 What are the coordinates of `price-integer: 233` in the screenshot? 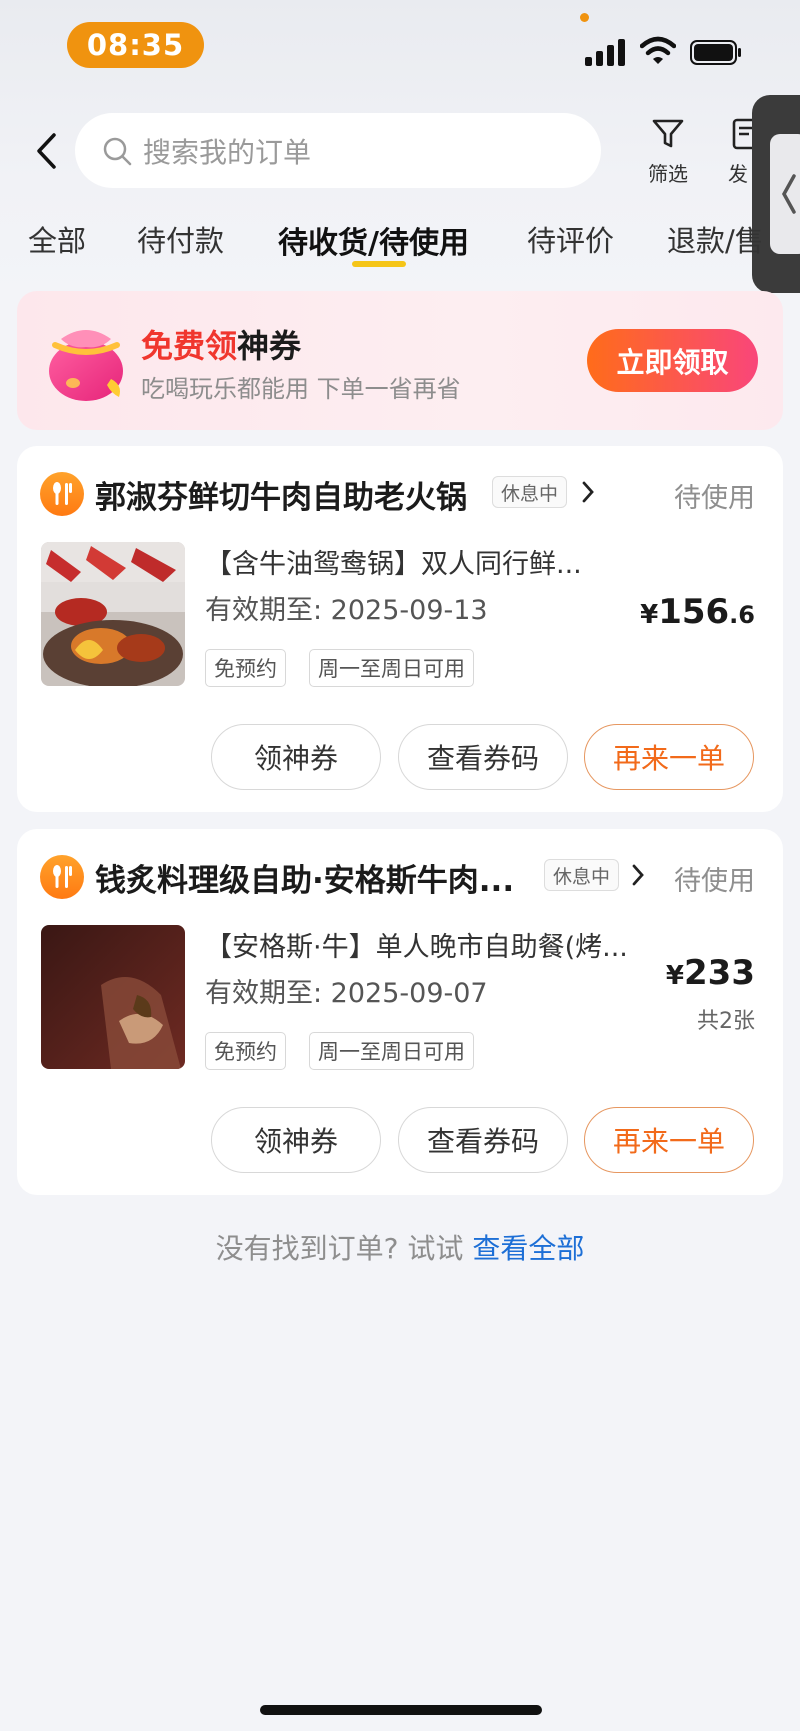 It's located at (719, 973).